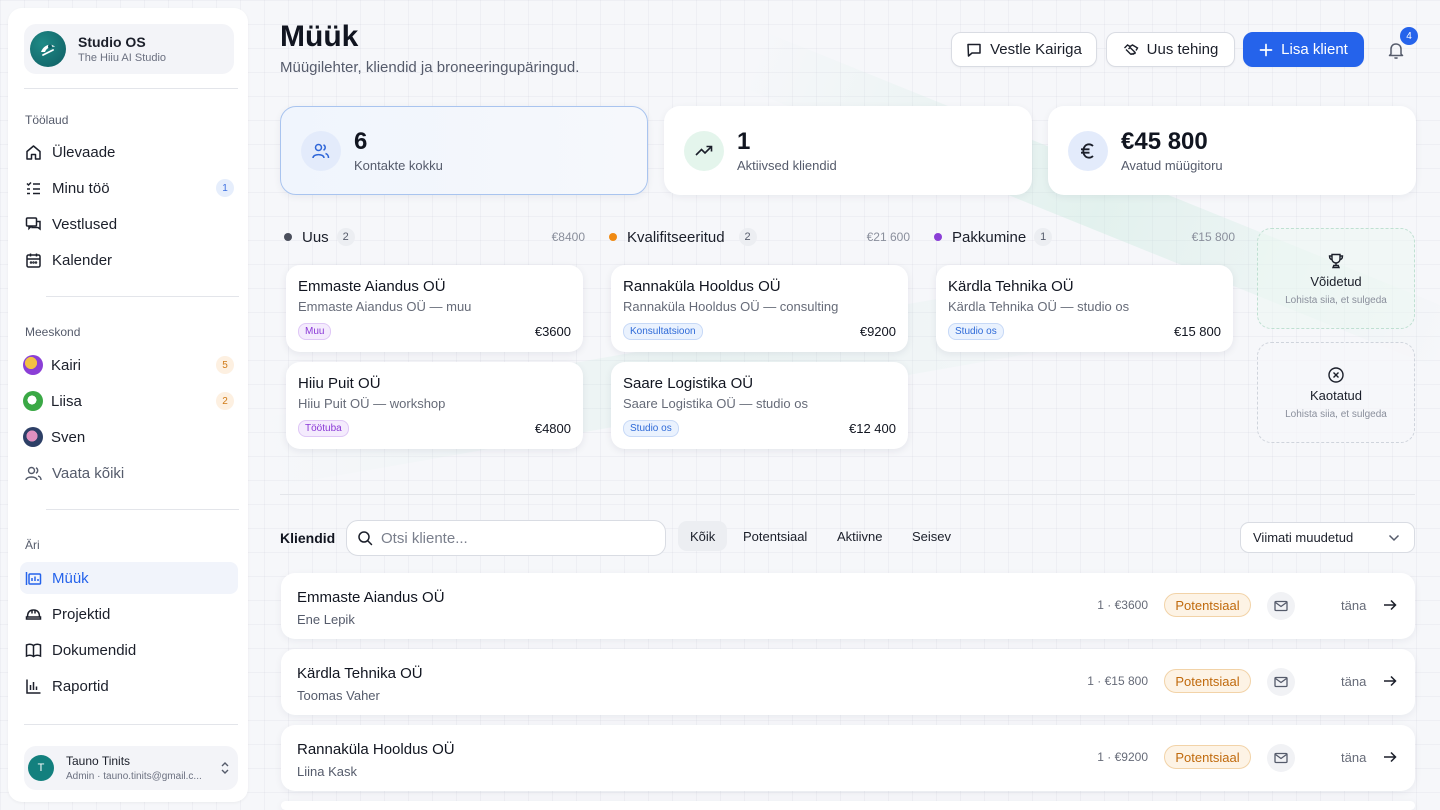 The height and width of the screenshot is (810, 1440). Describe the element at coordinates (511, 538) in the screenshot. I see `search-input` at that location.